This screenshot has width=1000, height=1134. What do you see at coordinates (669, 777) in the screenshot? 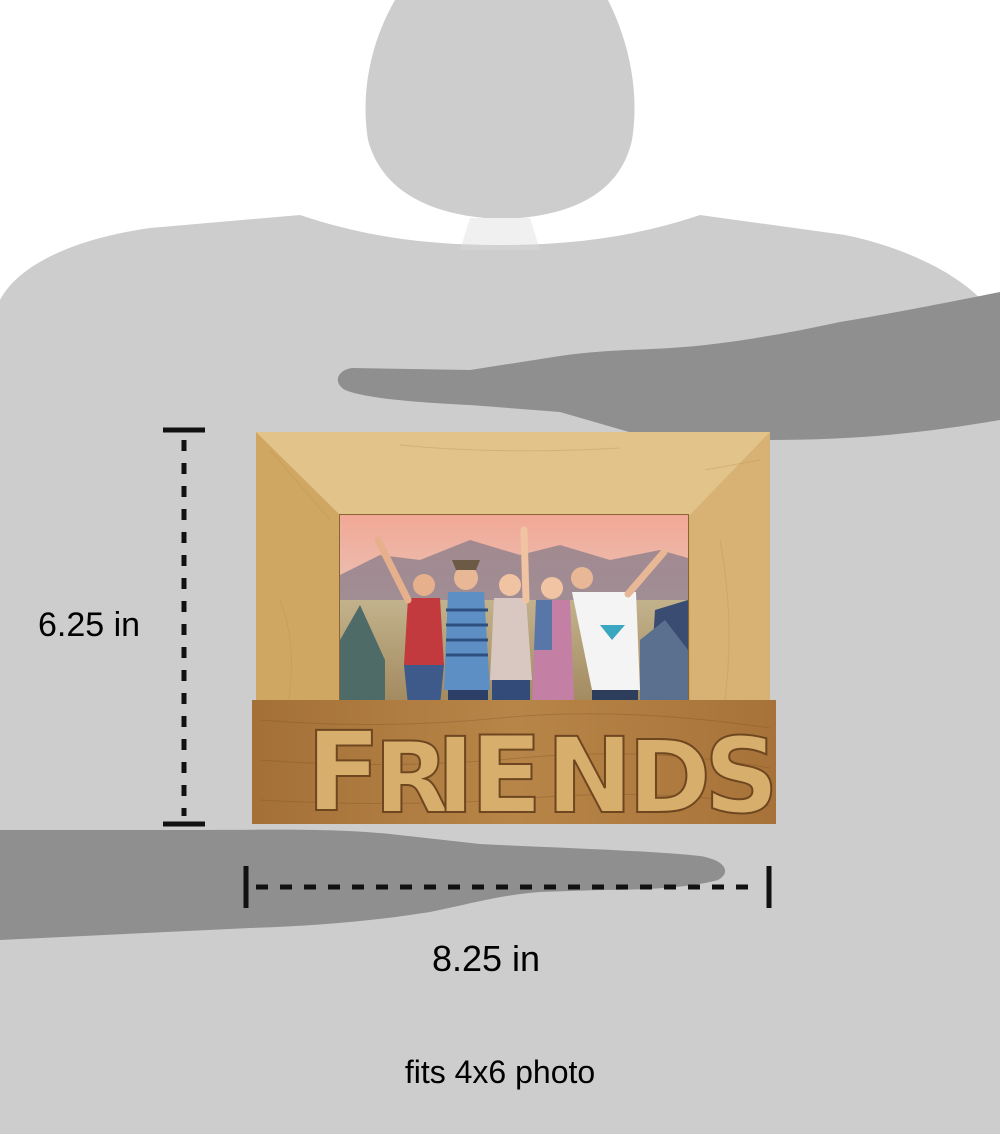
I see `frame-letter-d: D` at bounding box center [669, 777].